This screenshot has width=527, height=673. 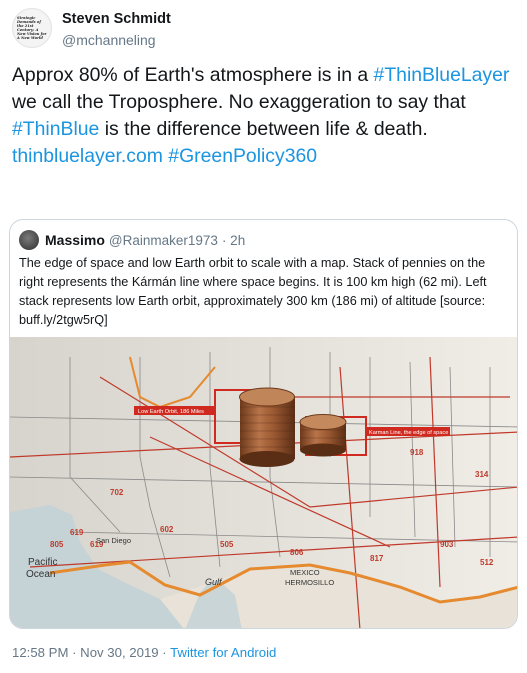 What do you see at coordinates (267, 427) in the screenshot?
I see `penny-stack-left` at bounding box center [267, 427].